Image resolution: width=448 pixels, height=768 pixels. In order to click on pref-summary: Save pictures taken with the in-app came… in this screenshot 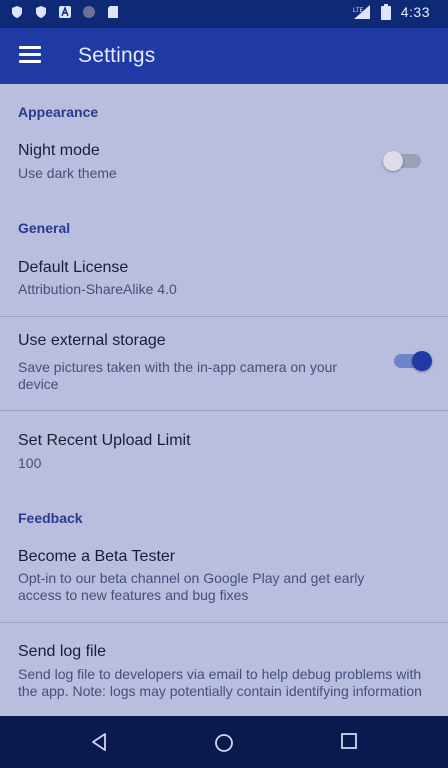, I will do `click(178, 375)`.